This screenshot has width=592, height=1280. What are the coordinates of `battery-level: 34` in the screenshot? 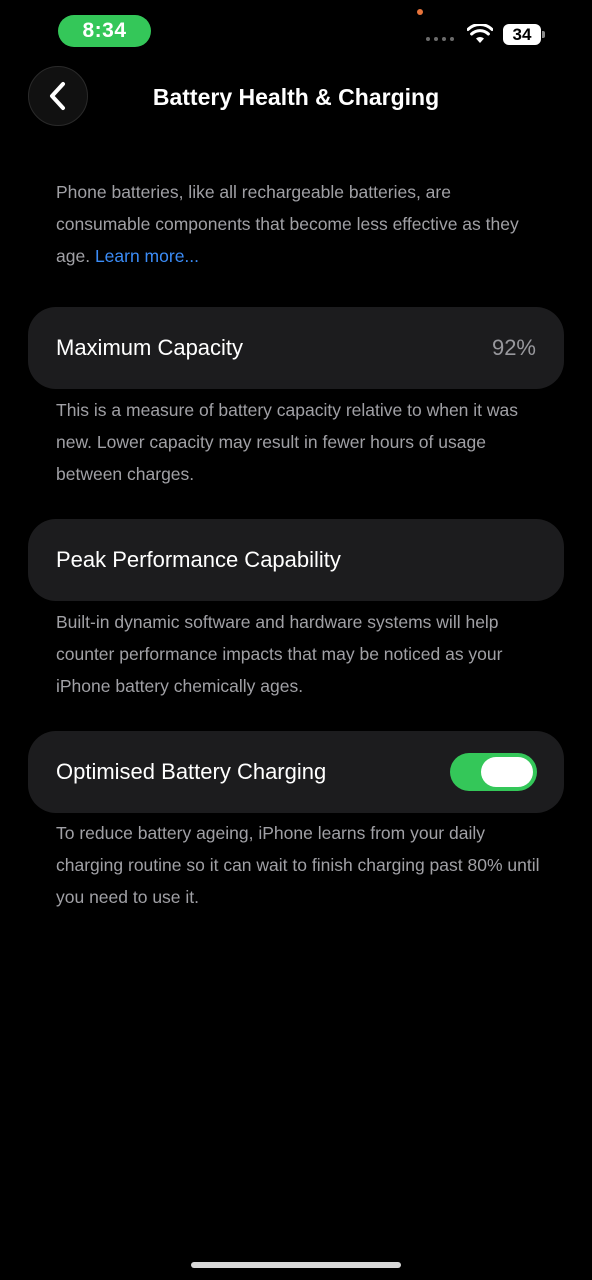 It's located at (522, 34).